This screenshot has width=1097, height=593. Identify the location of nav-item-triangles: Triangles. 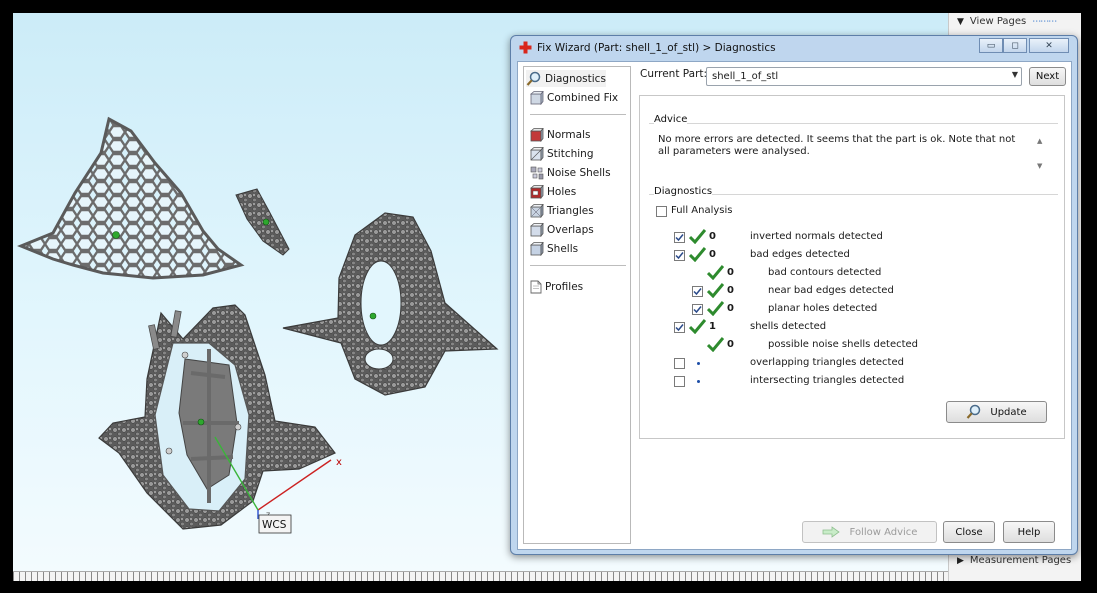
(562, 210).